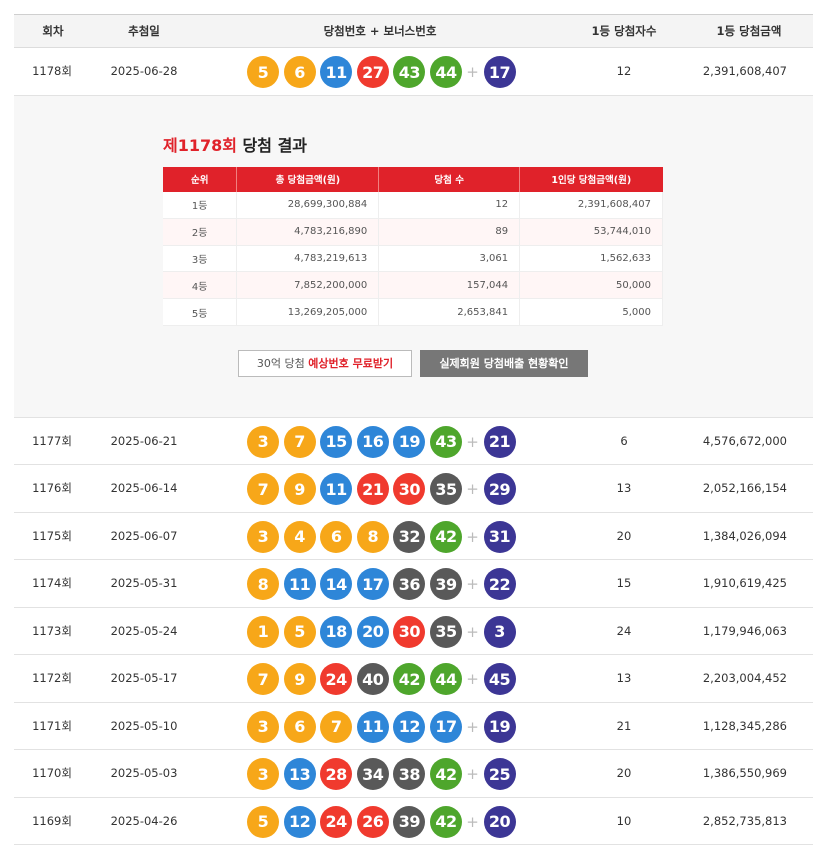  I want to click on number-ball: 20, so click(372, 631).